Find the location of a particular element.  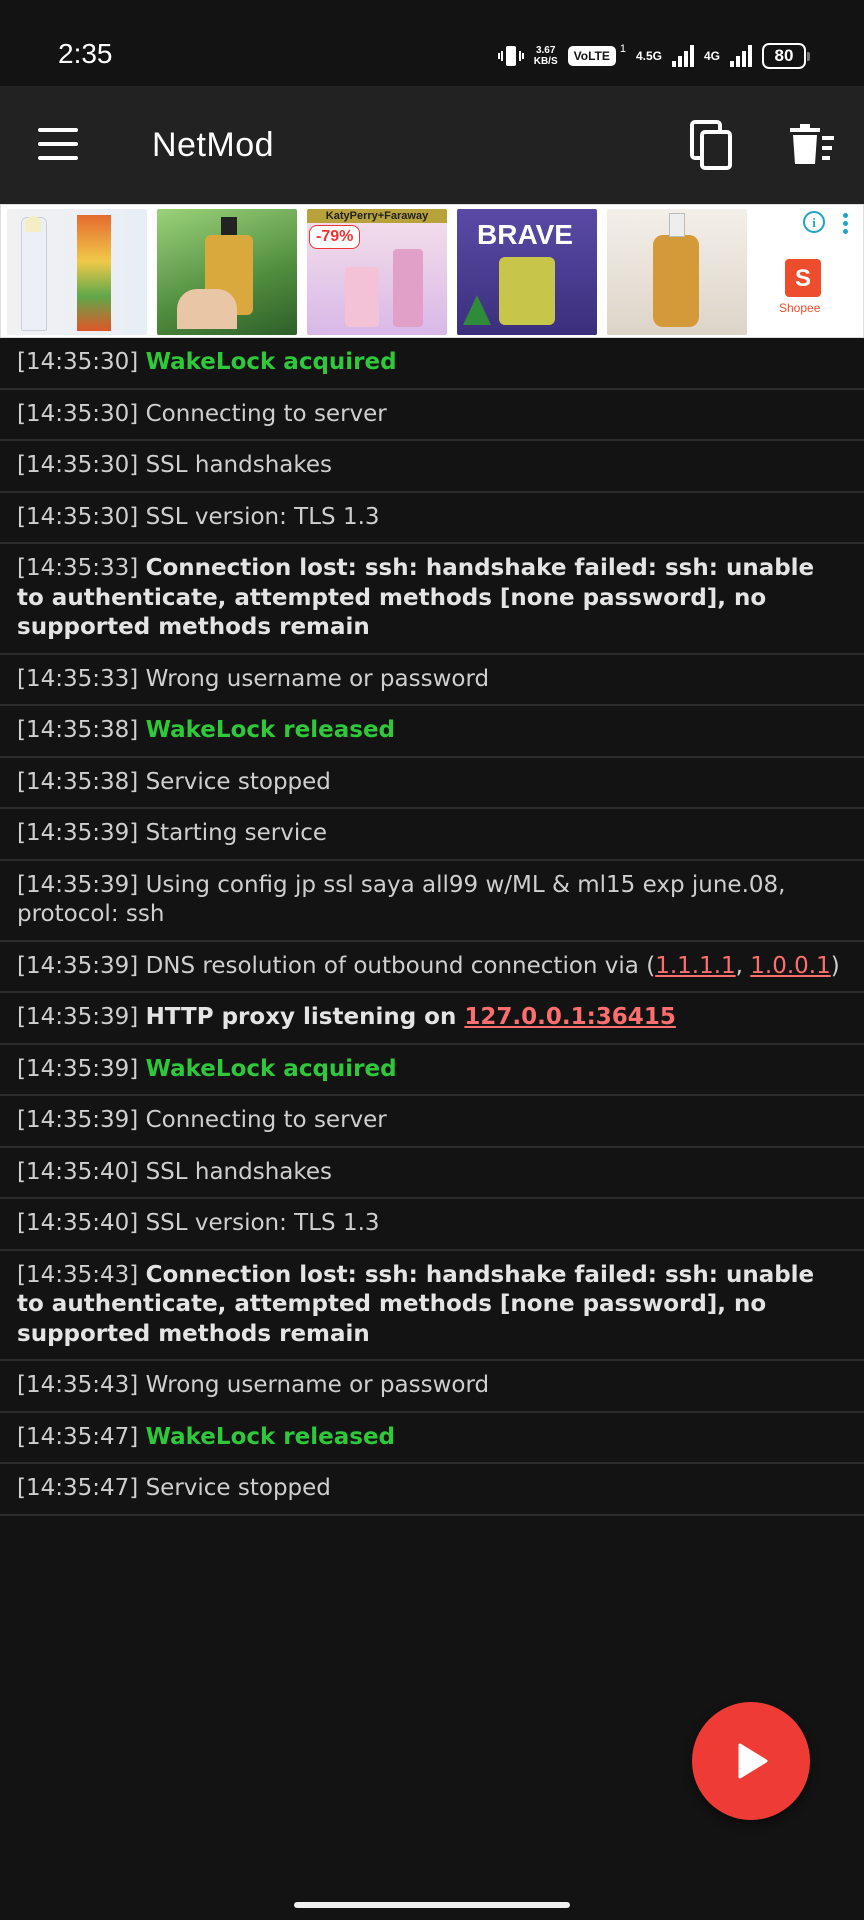

lip-balm-box-image is located at coordinates (94, 273).